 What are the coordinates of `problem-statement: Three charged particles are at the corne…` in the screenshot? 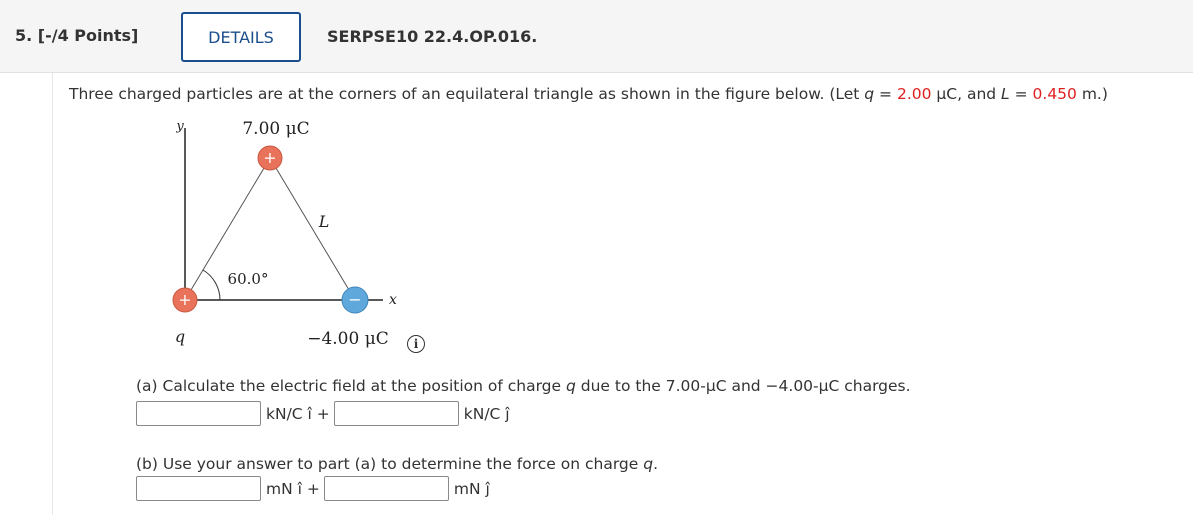 It's located at (588, 94).